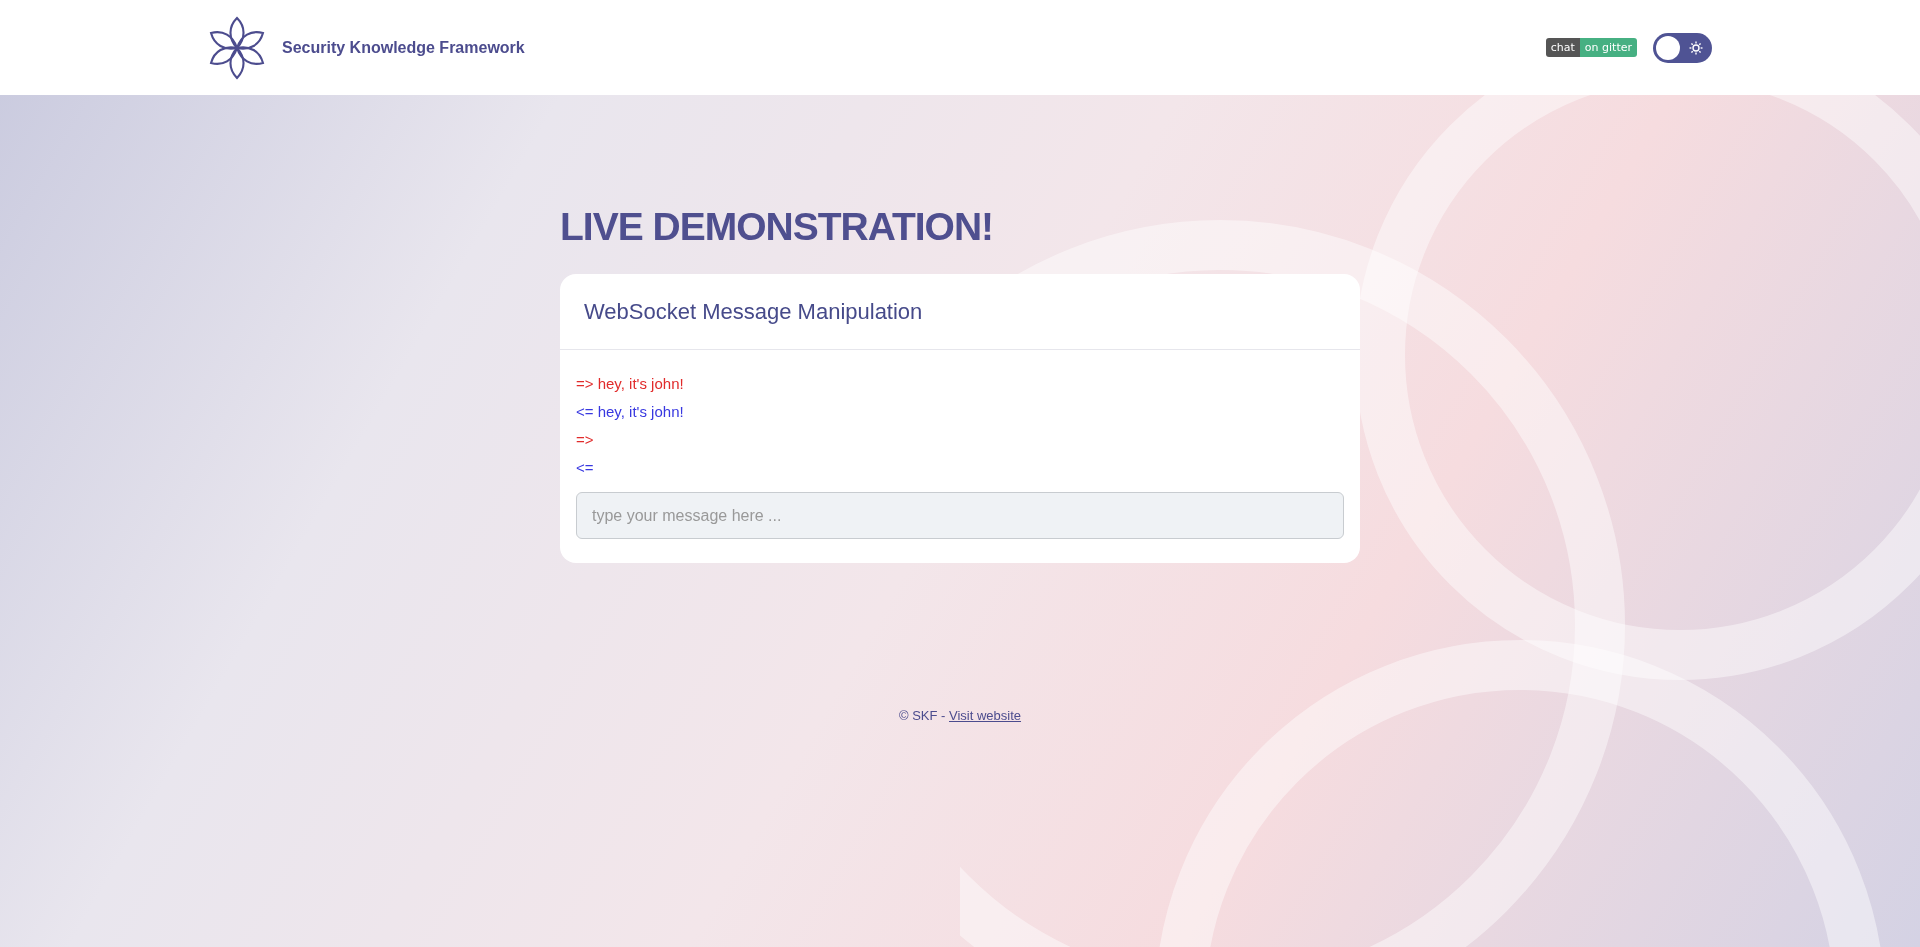  I want to click on theme-toggle, so click(1682, 47).